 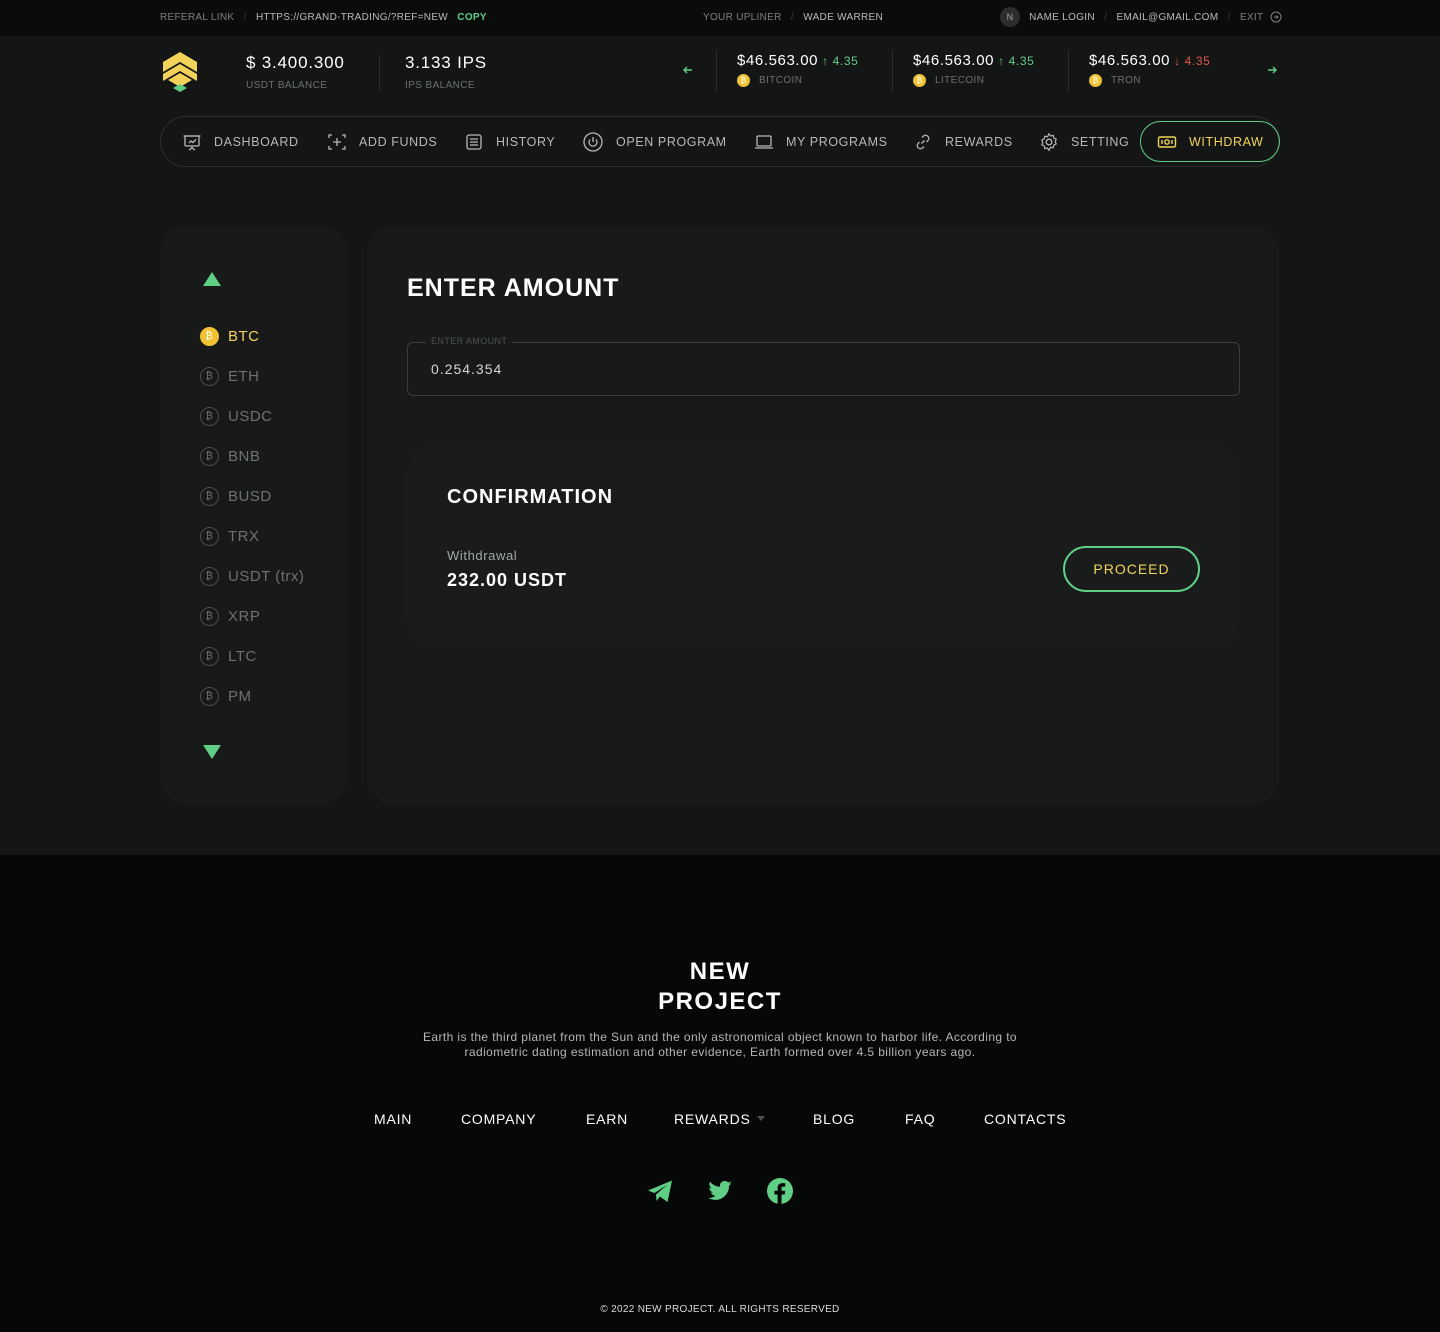 What do you see at coordinates (720, 1309) in the screenshot?
I see `copyright-text: © 2022 NEW PROJECT. ALL RIGHTS RESERVED` at bounding box center [720, 1309].